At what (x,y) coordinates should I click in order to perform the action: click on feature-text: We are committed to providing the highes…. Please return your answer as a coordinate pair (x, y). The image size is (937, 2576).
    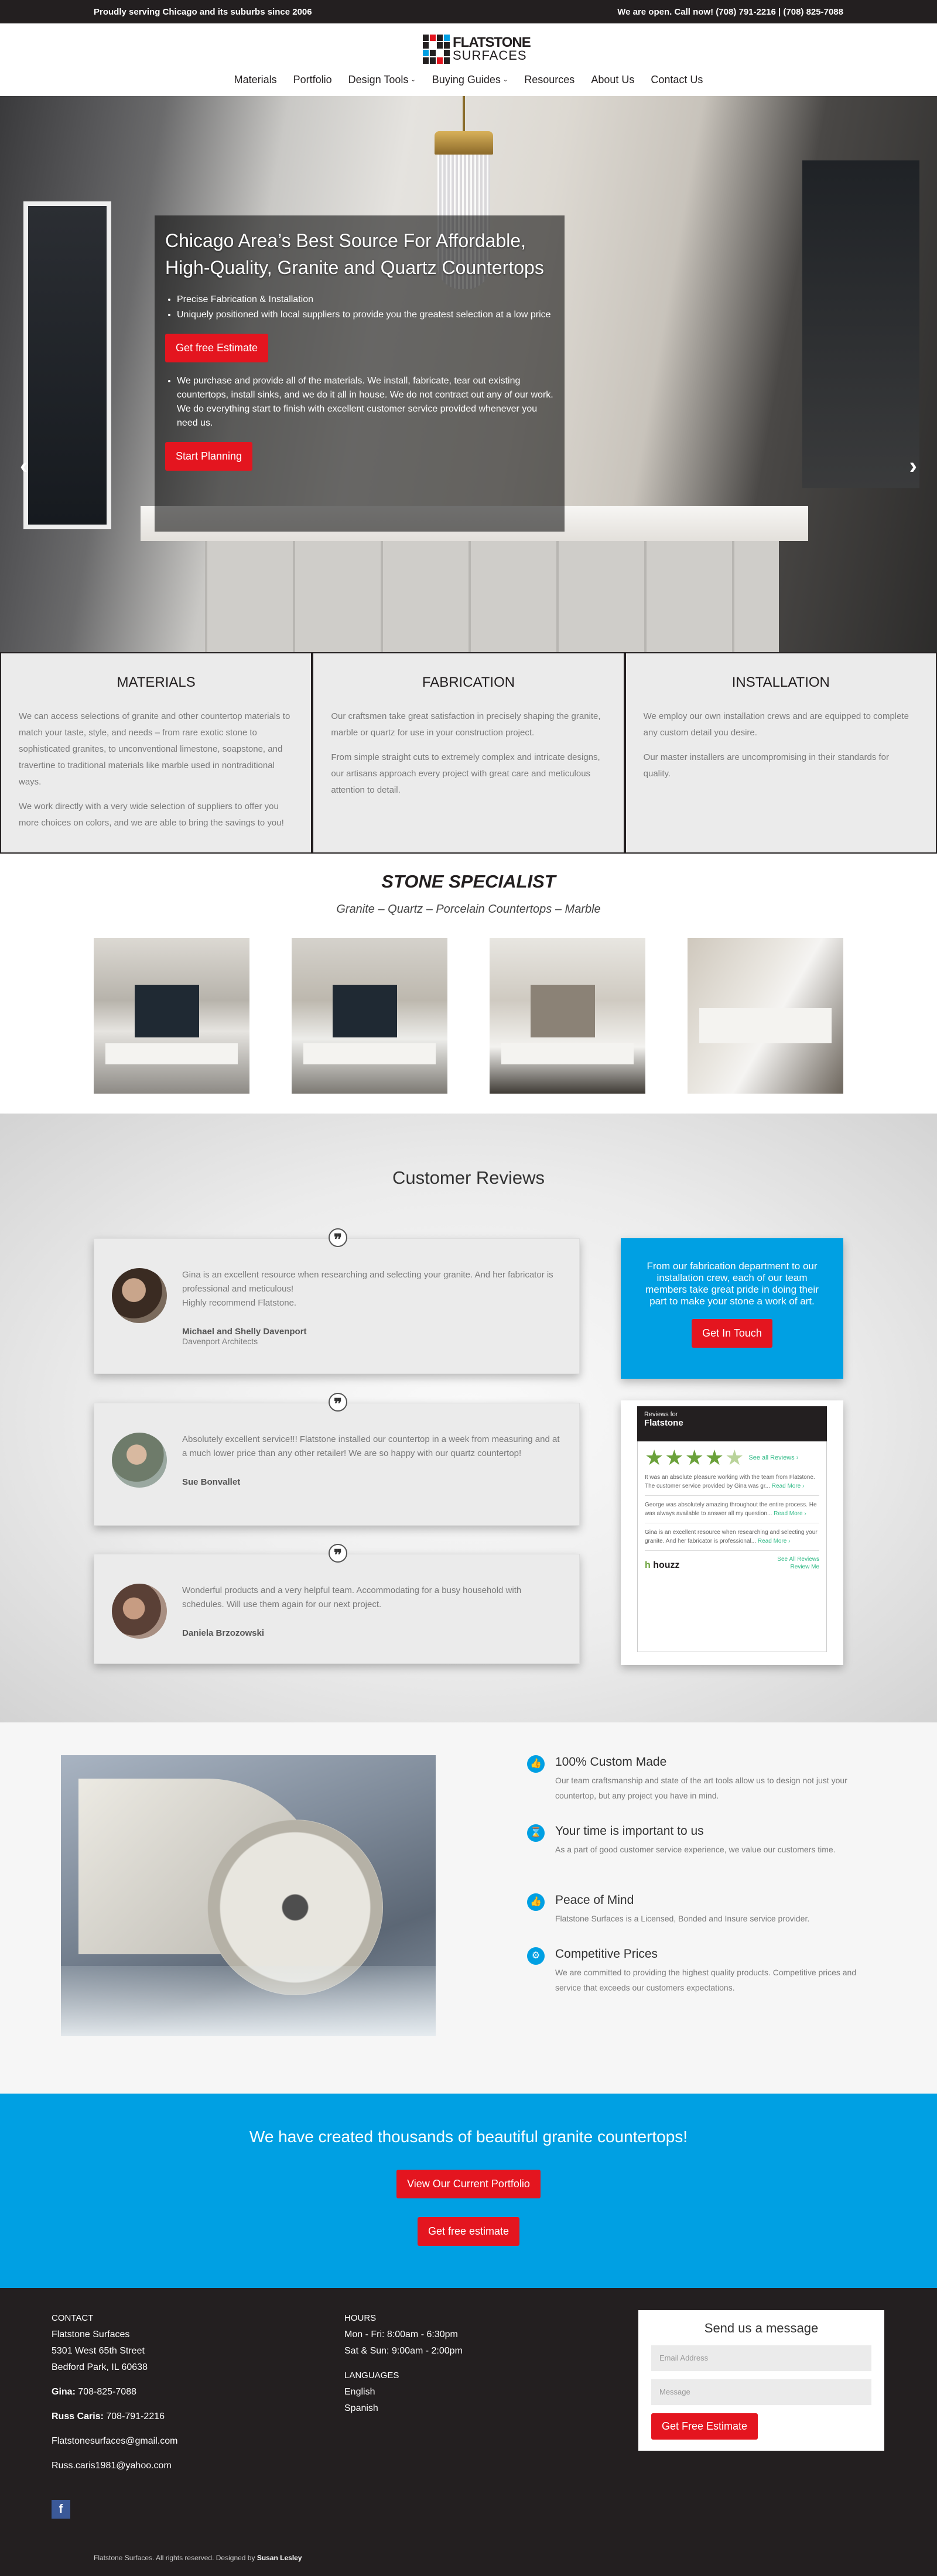
    Looking at the image, I should click on (706, 1980).